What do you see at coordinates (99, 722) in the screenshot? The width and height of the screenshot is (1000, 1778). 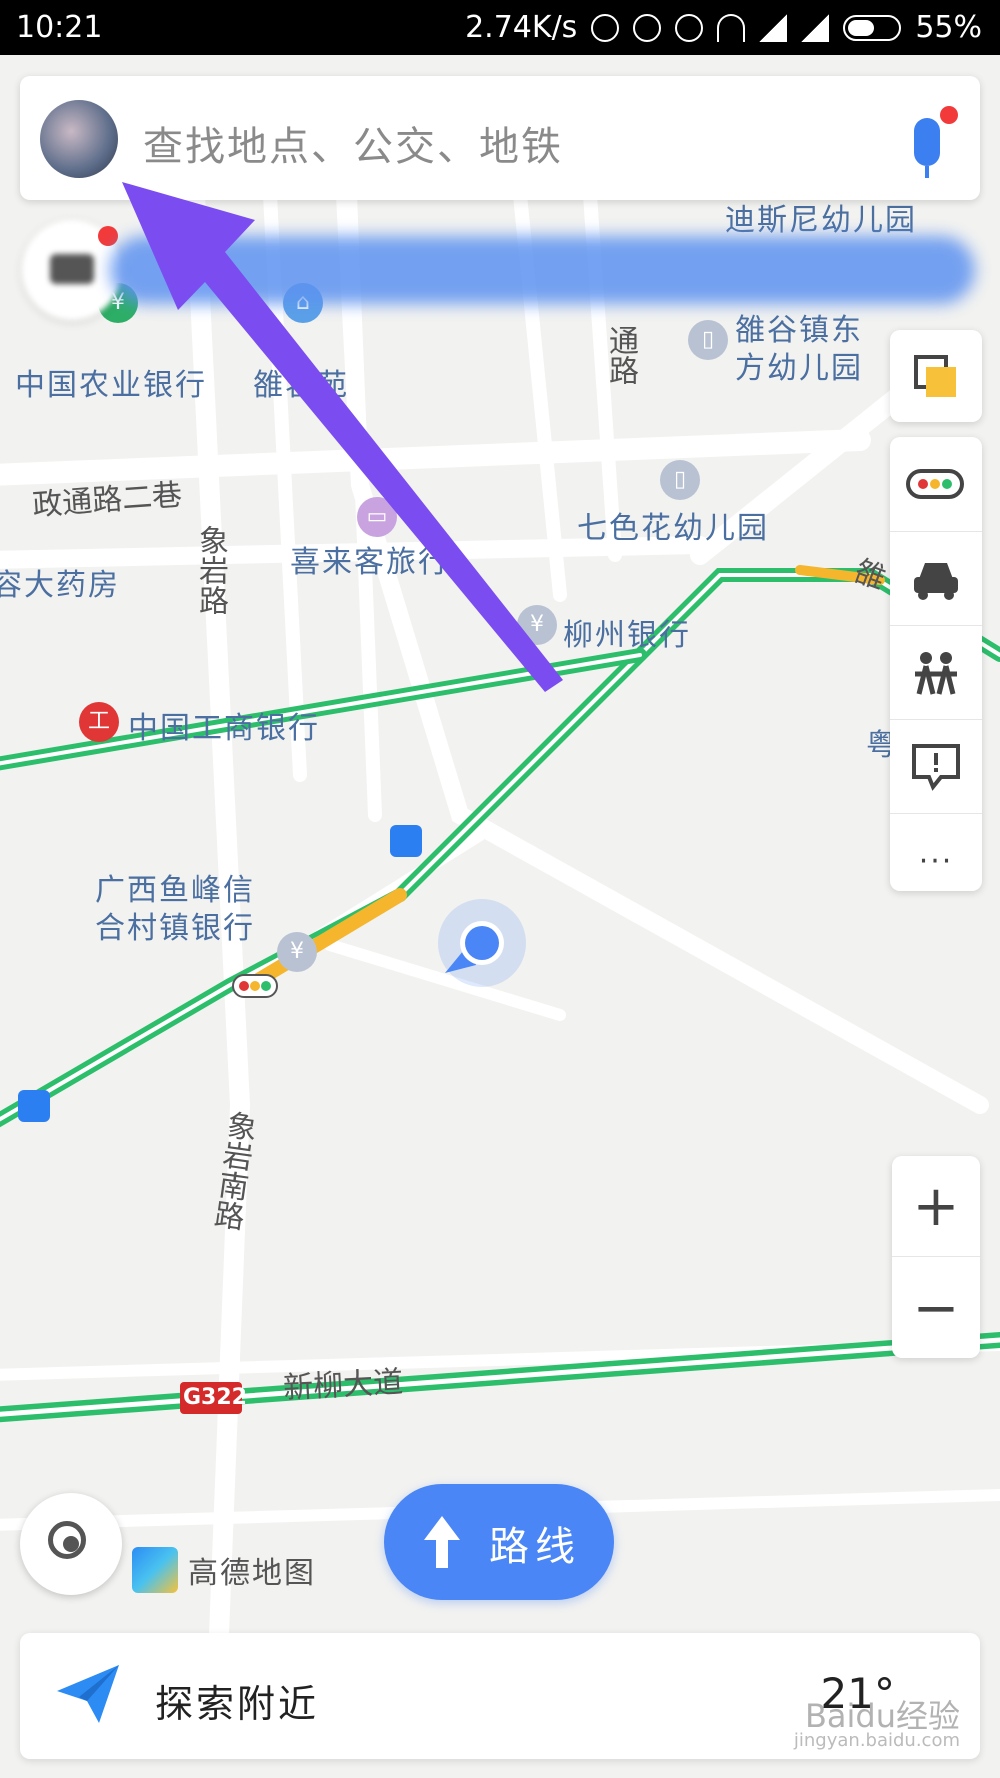 I see `icbc-icon: 工` at bounding box center [99, 722].